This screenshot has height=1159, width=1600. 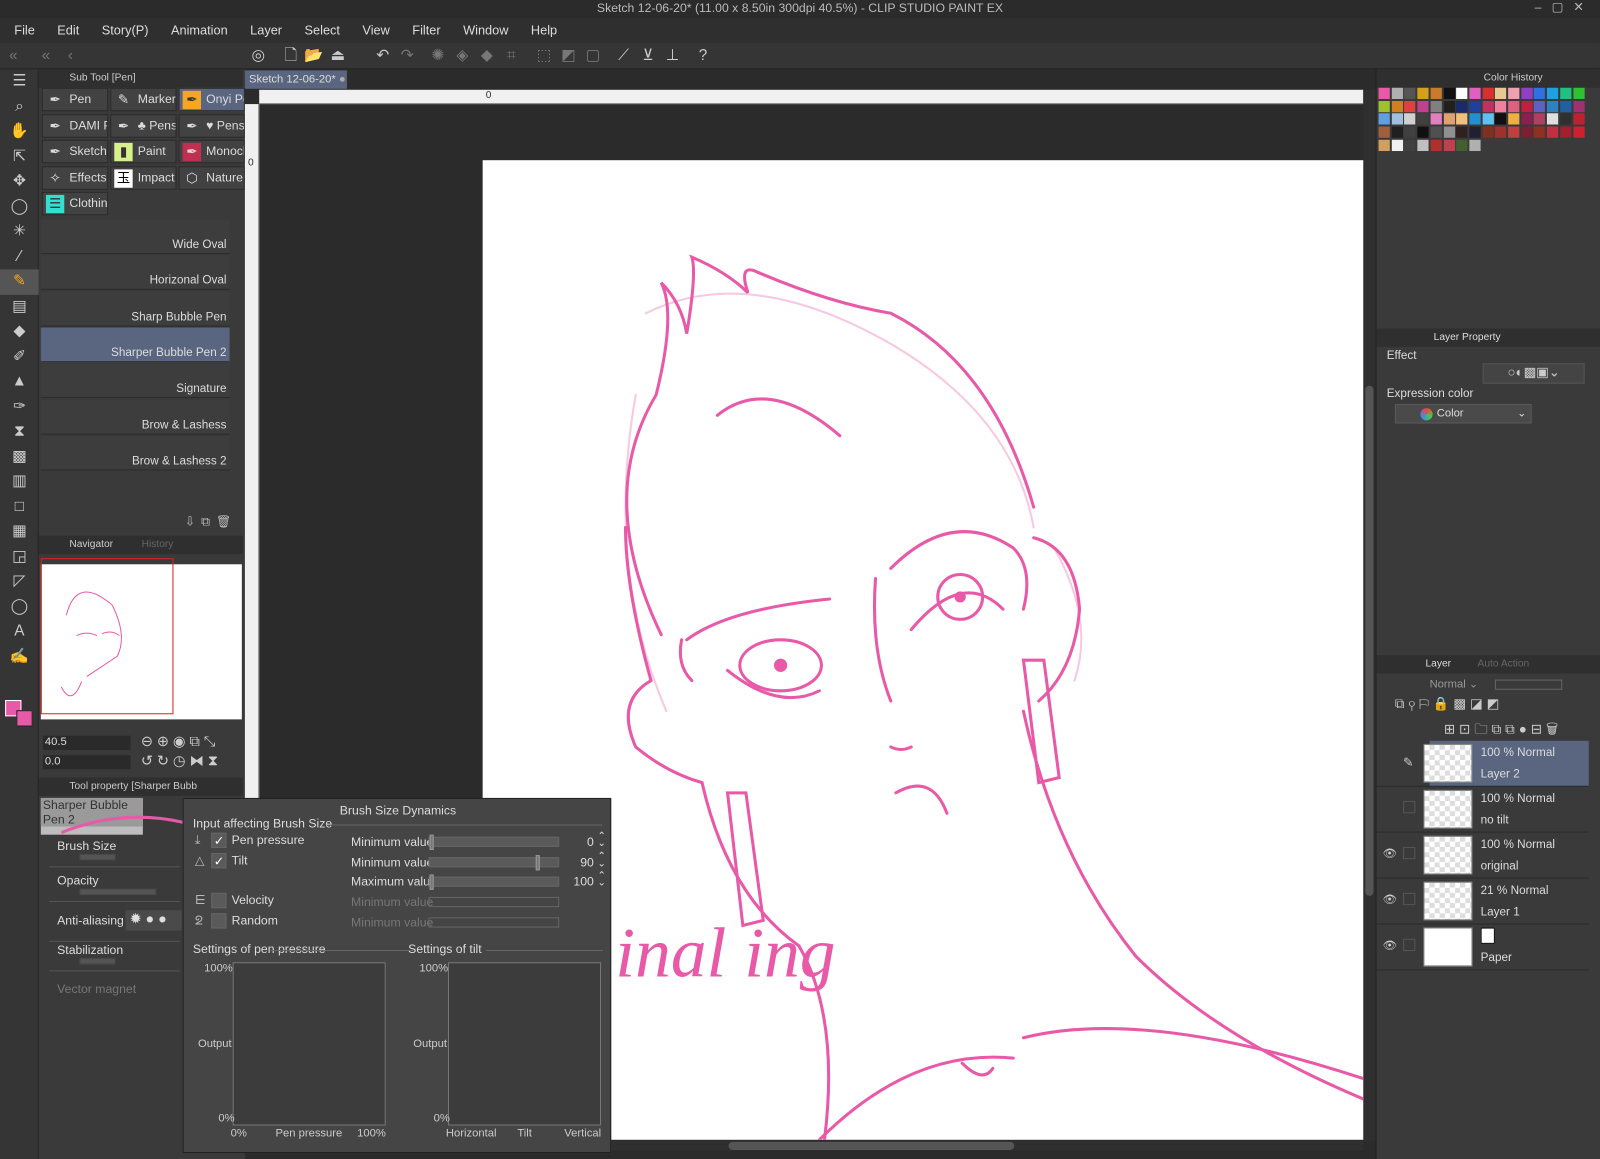 I want to click on pen-icon: ✎, so click(x=1409, y=762).